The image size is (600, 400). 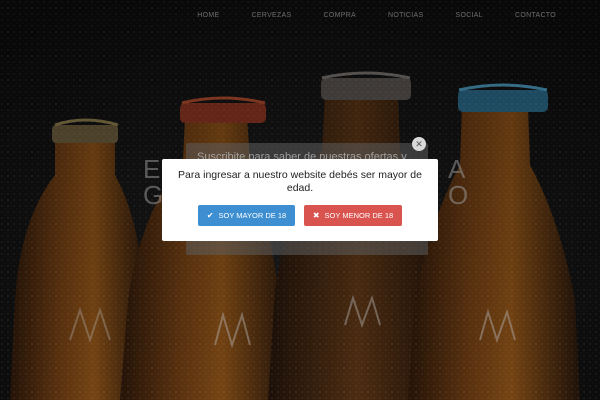 I want to click on under-18-label: SOY MENOR DE 18, so click(x=359, y=215).